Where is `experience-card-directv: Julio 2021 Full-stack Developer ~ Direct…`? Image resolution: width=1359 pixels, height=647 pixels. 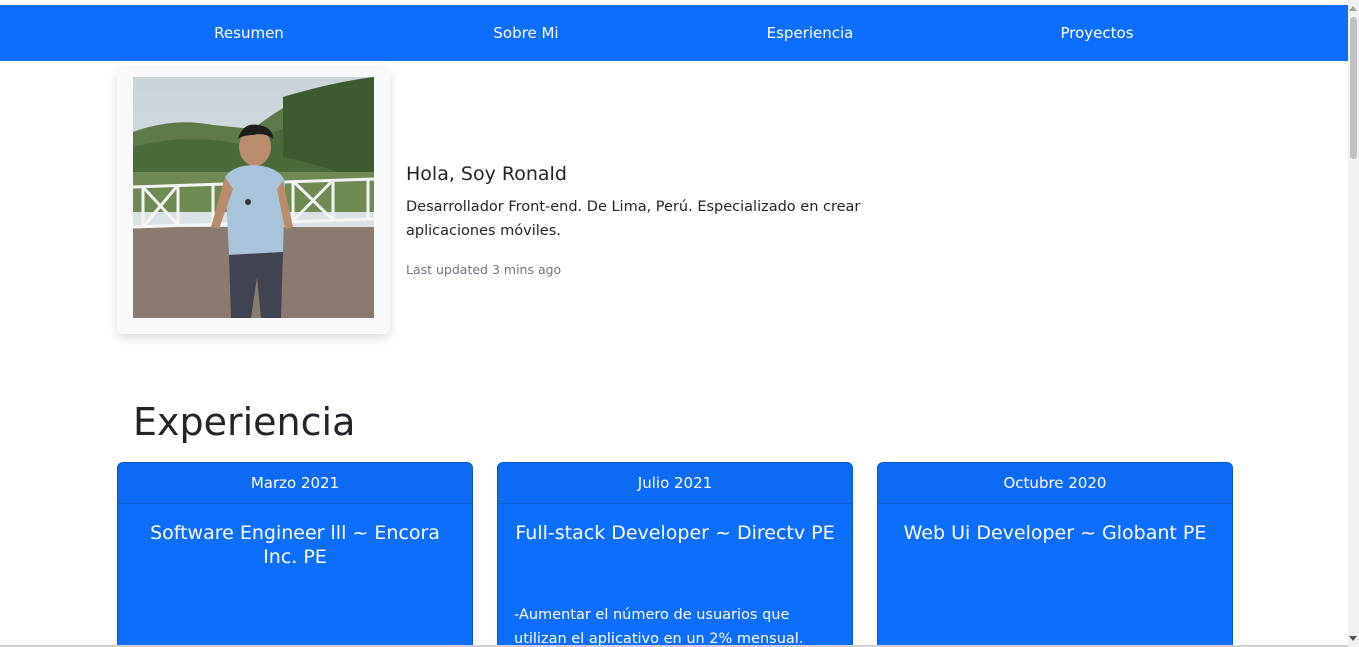 experience-card-directv: Julio 2021 Full-stack Developer ~ Direct… is located at coordinates (675, 554).